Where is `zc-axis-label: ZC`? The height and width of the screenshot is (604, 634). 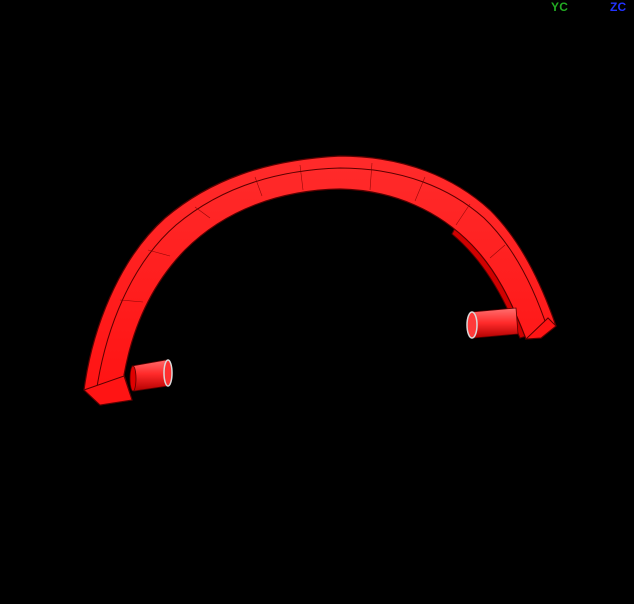
zc-axis-label: ZC is located at coordinates (618, 7).